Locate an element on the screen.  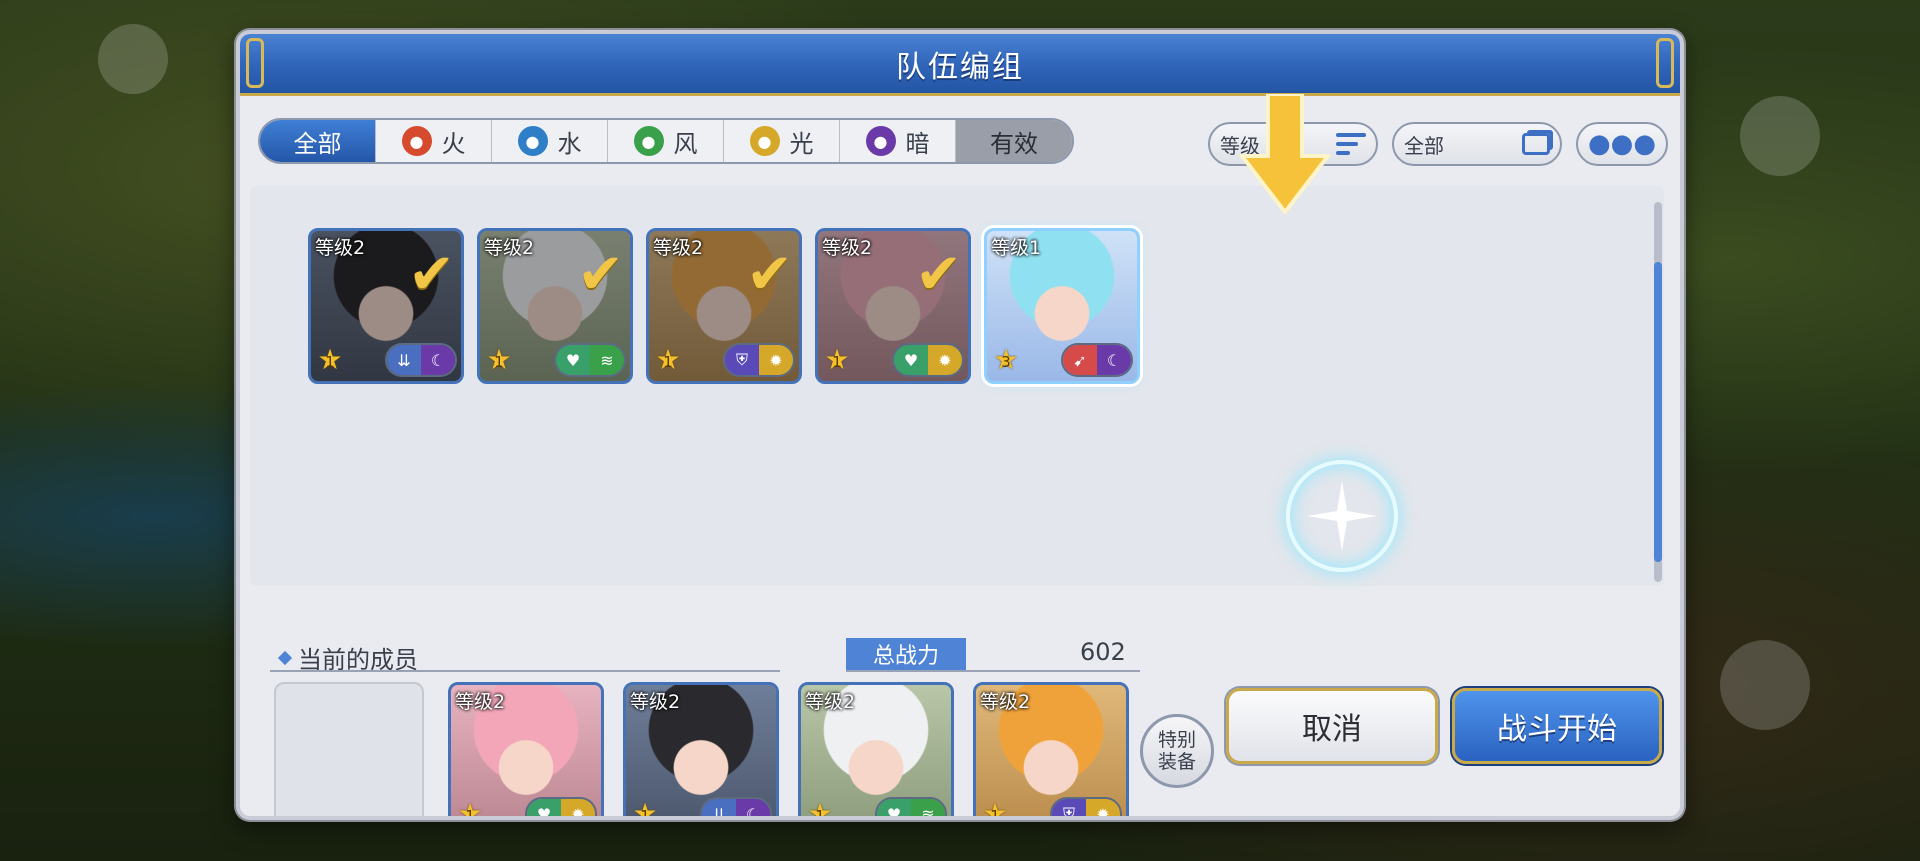
speed-down-icon: ⇊ is located at coordinates (404, 360).